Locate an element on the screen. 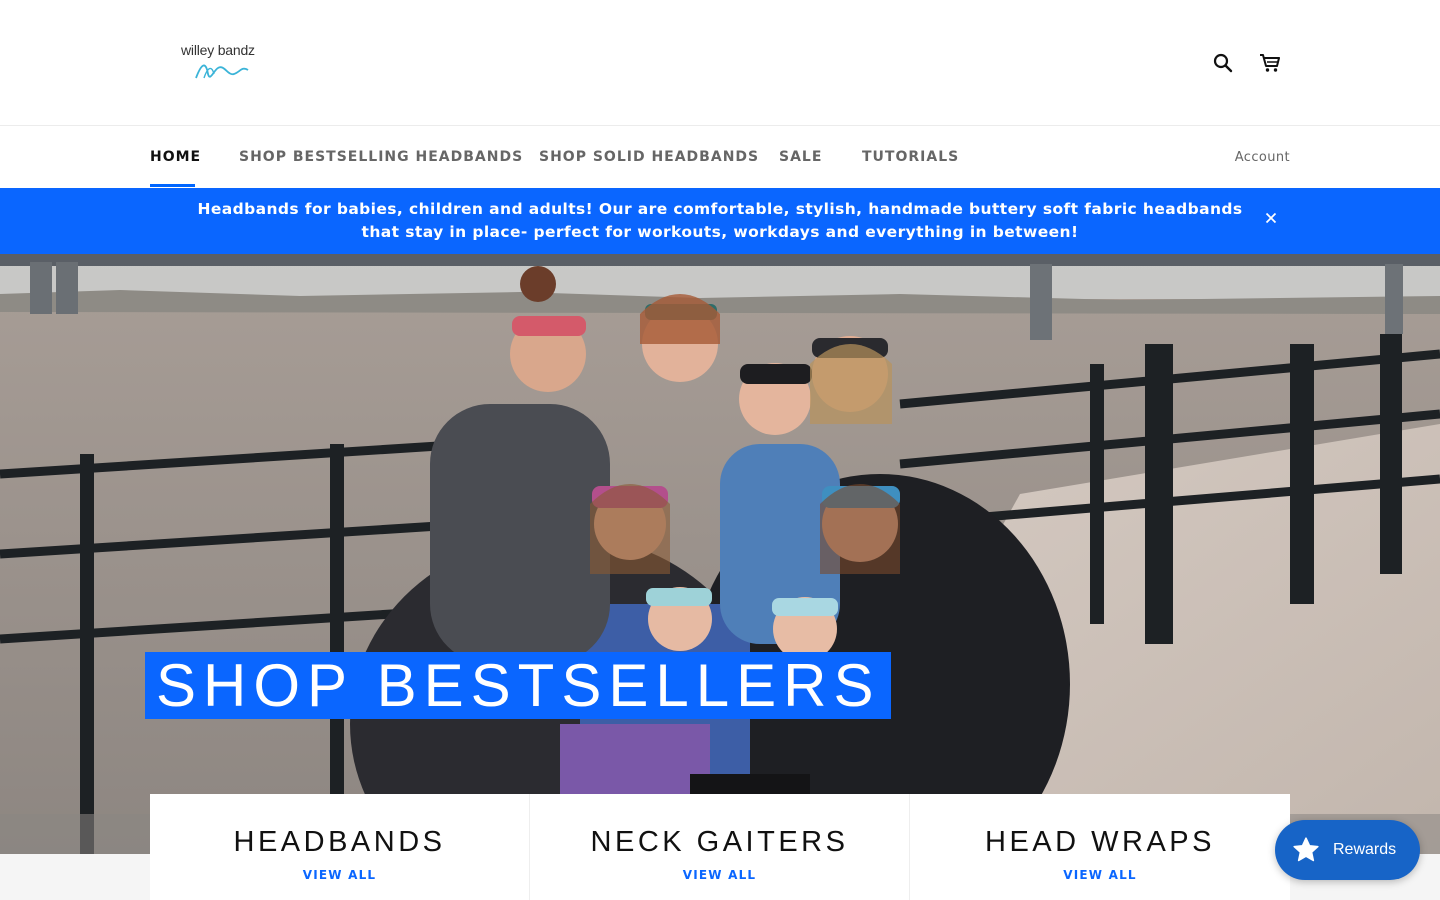 Image resolution: width=1440 pixels, height=900 pixels. rewards-button: Rewards is located at coordinates (1347, 850).